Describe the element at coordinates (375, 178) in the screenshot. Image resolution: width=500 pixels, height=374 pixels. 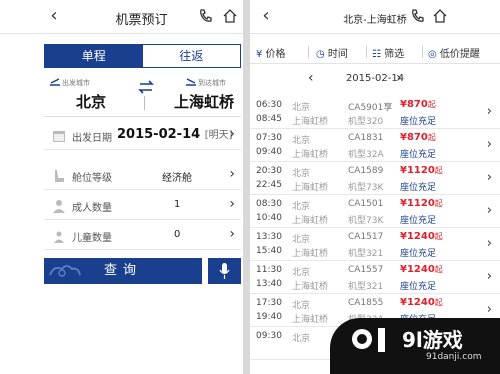
I see `flight-row: 20:30 22:45 北京 上海虹桥 CA1589 机型73K 座位充足 ¥1120起 ›` at that location.